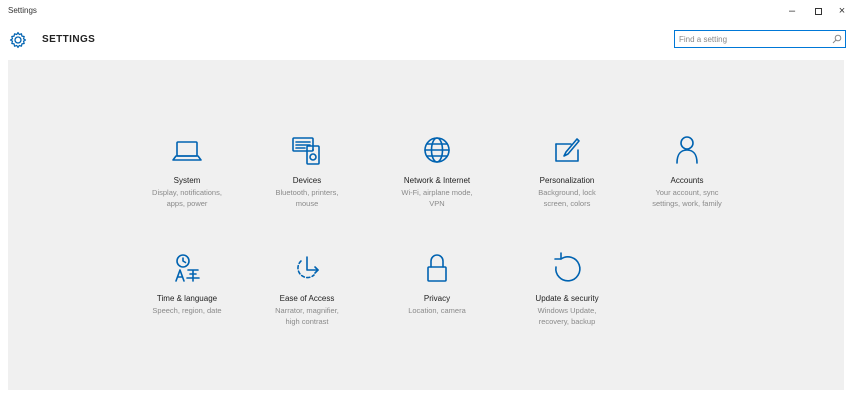 The width and height of the screenshot is (852, 394). What do you see at coordinates (187, 298) in the screenshot?
I see `tile-label: Time & language` at bounding box center [187, 298].